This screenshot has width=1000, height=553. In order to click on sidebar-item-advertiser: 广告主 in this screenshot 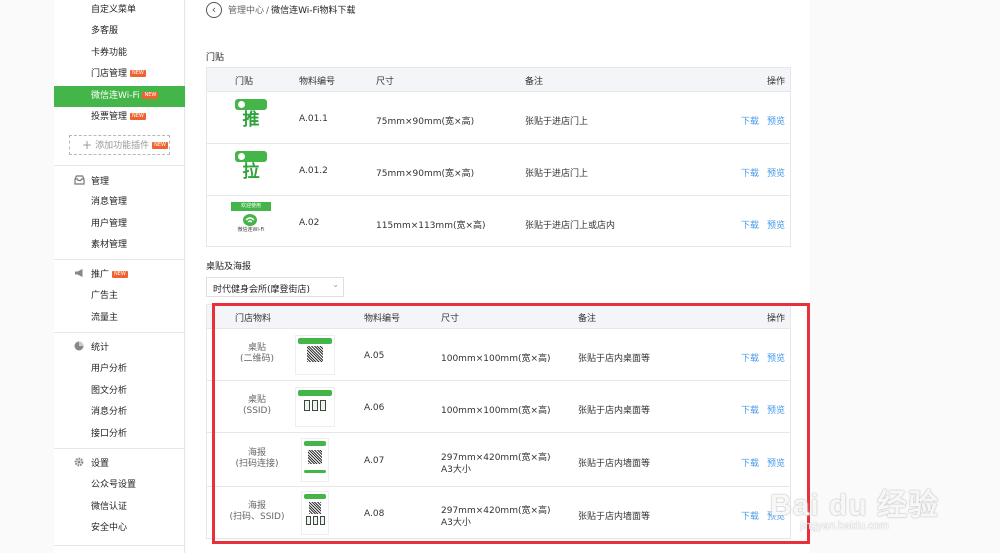, I will do `click(119, 296)`.